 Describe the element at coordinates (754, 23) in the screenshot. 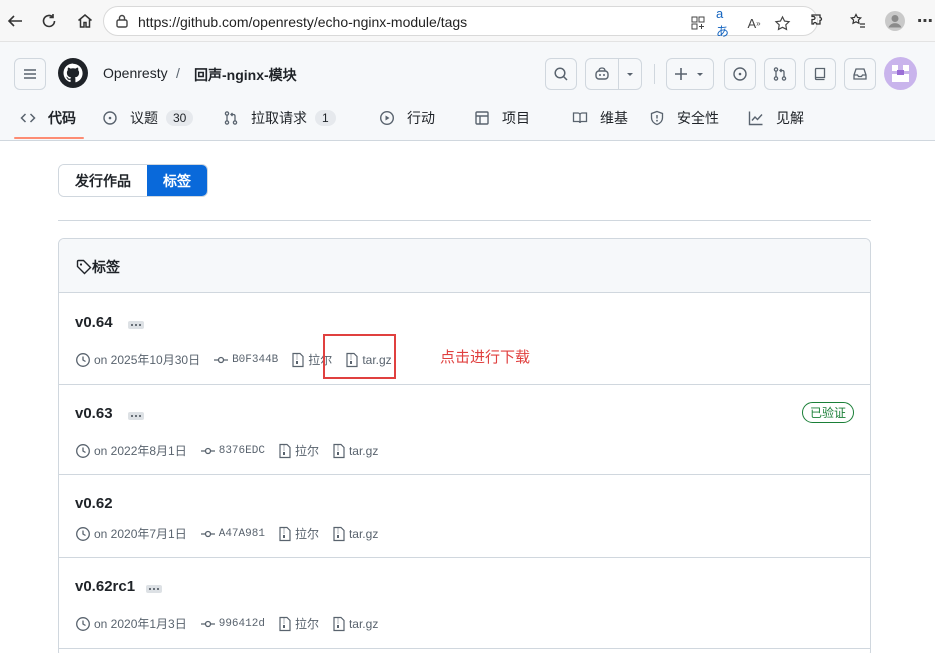

I see `read-aloud-icon: A»` at that location.